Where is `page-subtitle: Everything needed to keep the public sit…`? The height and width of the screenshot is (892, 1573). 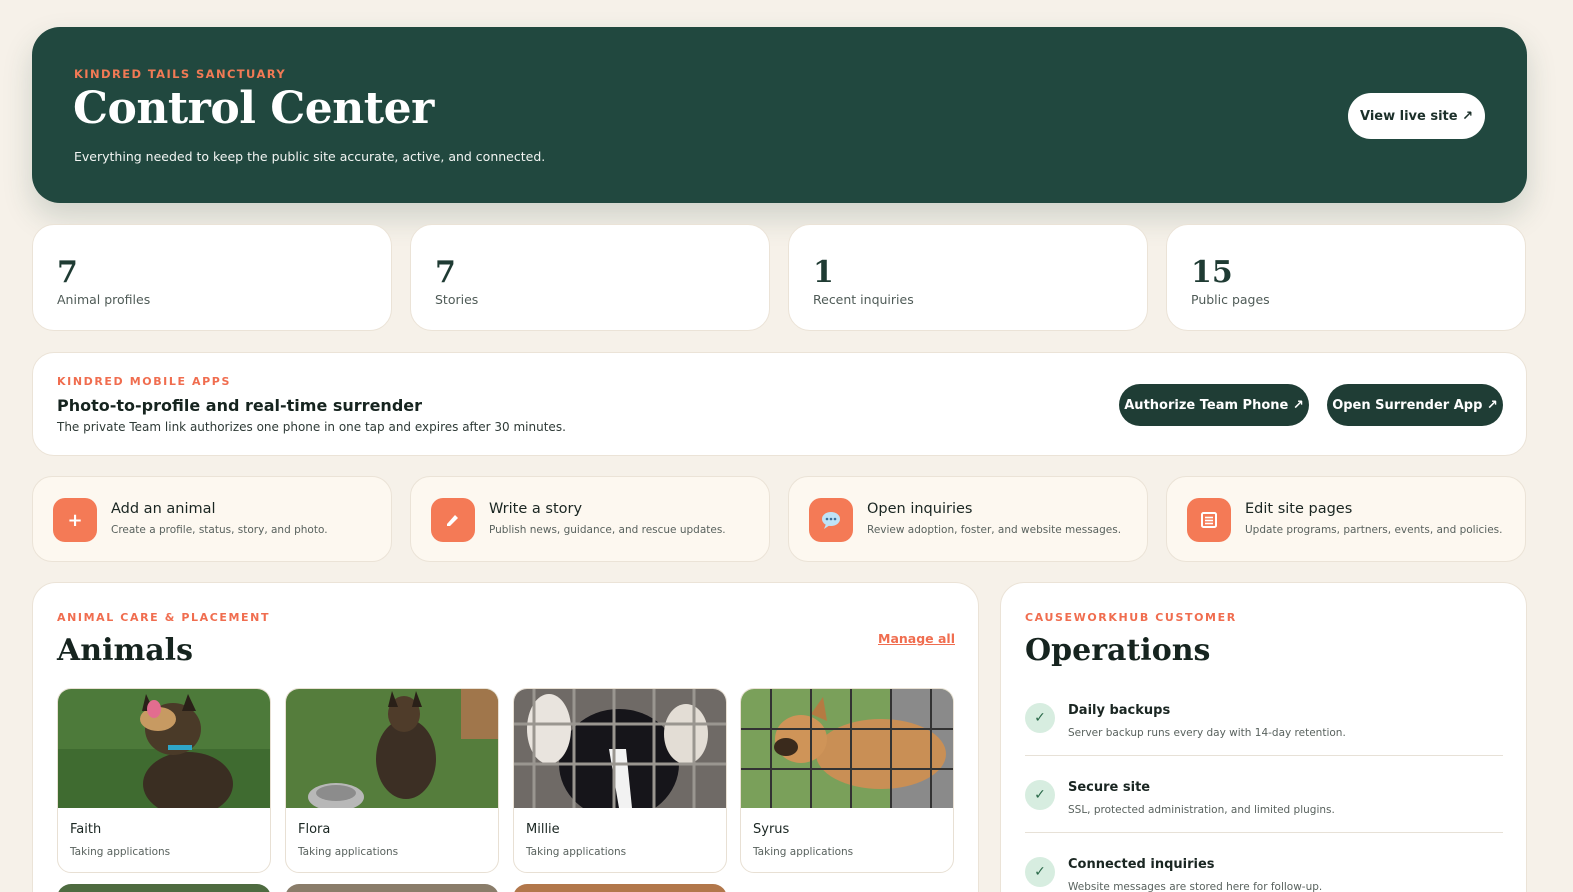 page-subtitle: Everything needed to keep the public sit… is located at coordinates (310, 156).